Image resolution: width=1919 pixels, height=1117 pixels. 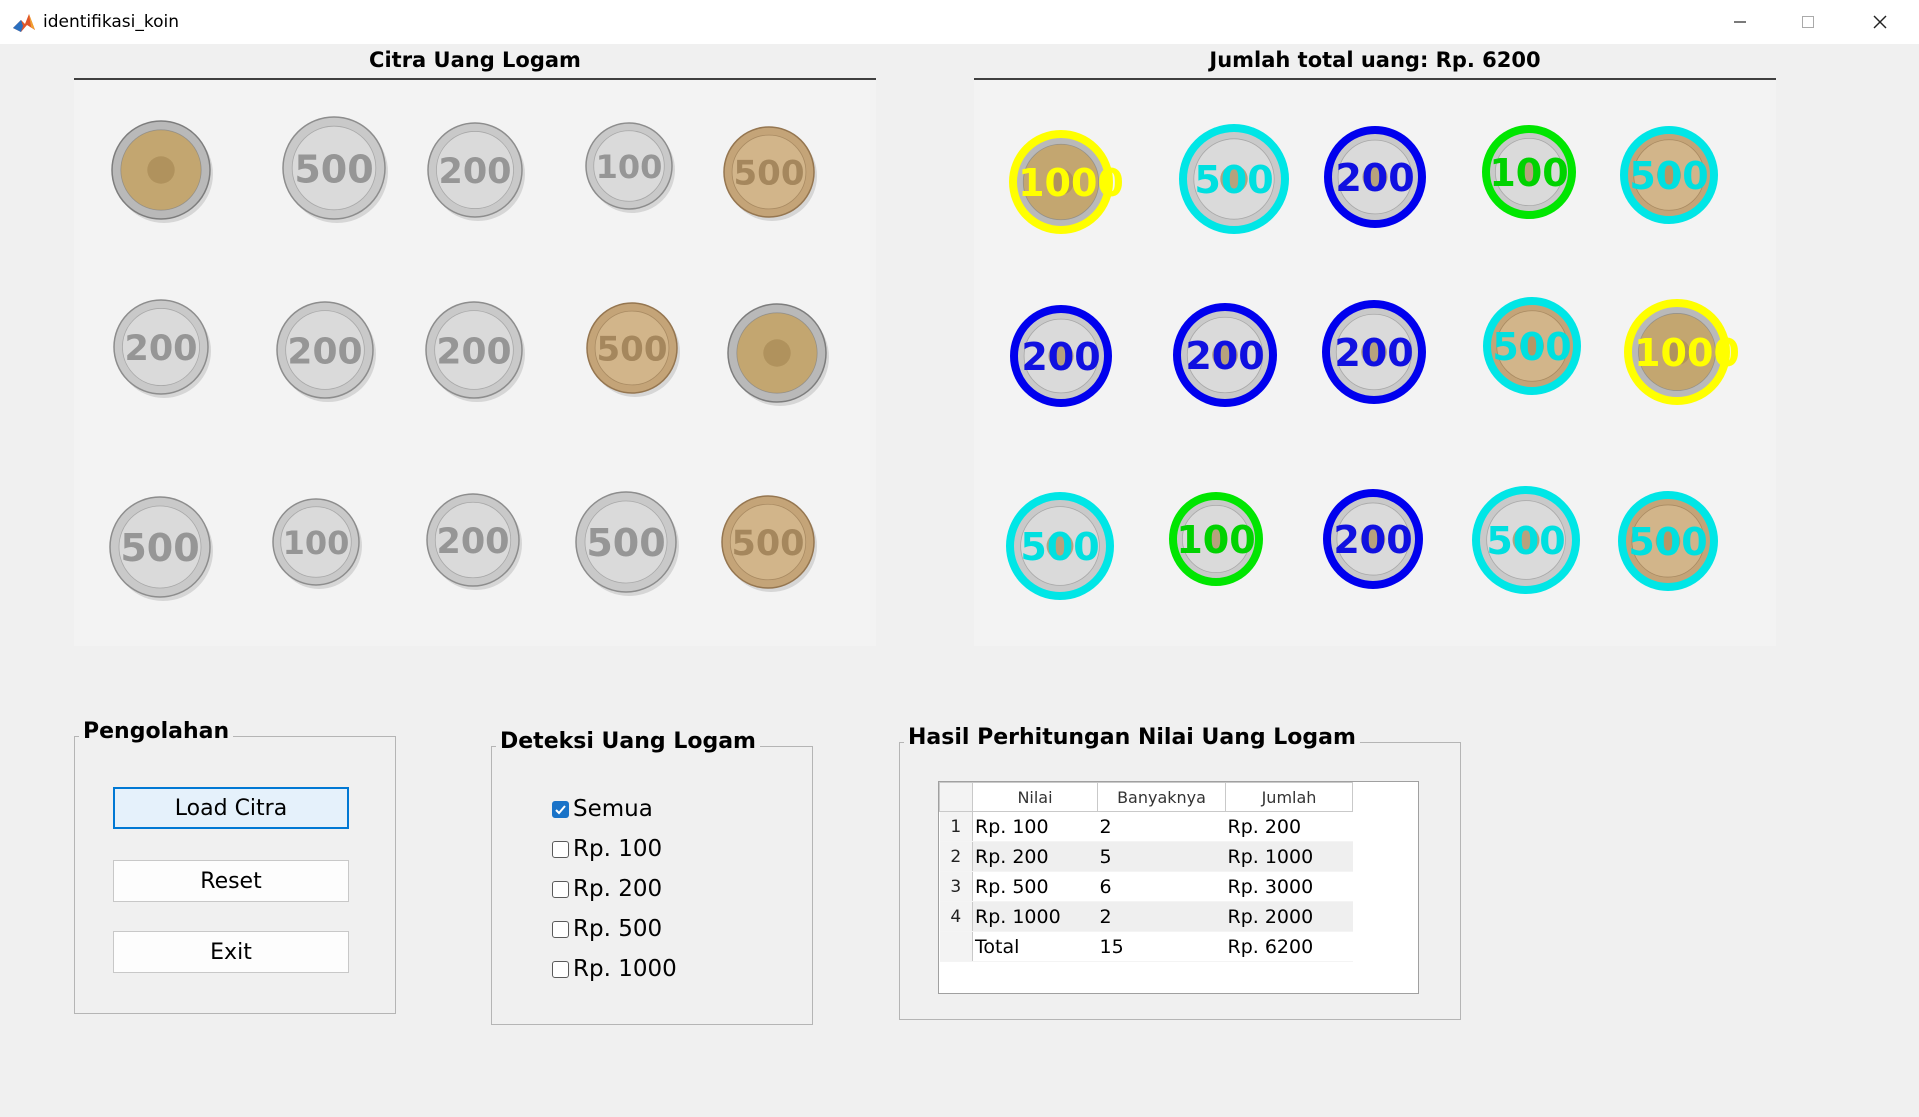 I want to click on coin-silver-5: 200, so click(x=162, y=348).